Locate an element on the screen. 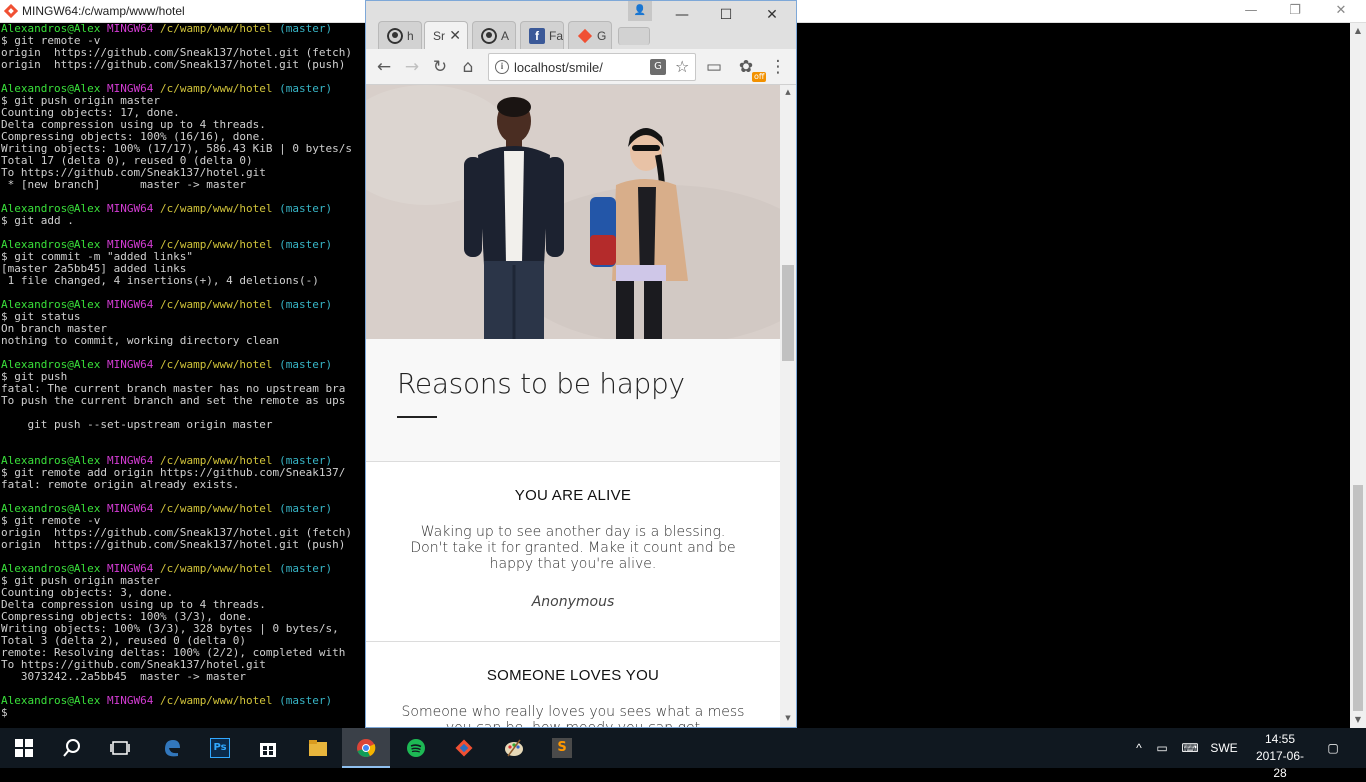 This screenshot has height=782, width=1366. search-button is located at coordinates (72, 748).